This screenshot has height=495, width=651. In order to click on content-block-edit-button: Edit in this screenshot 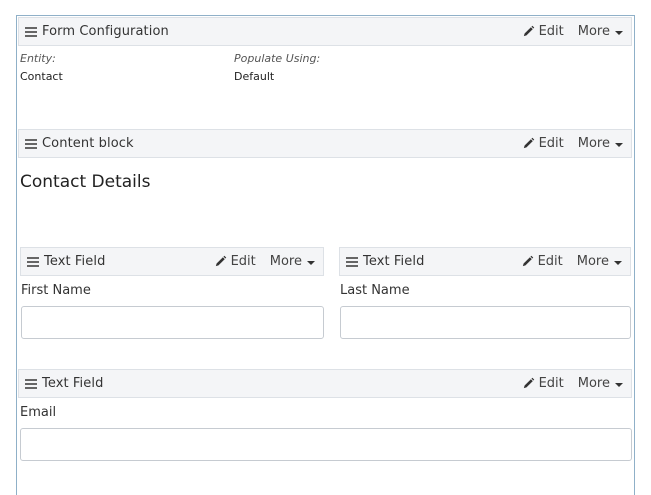, I will do `click(543, 143)`.